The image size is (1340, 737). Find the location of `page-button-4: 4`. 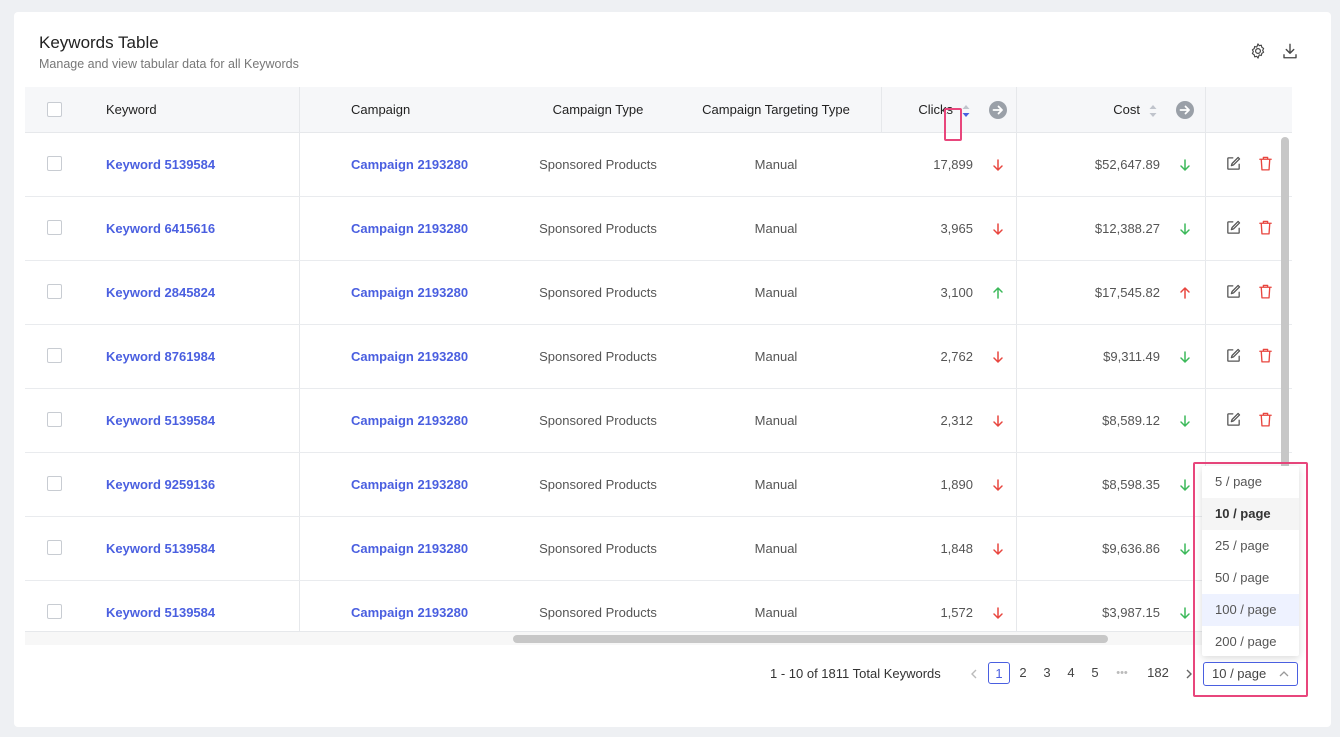

page-button-4: 4 is located at coordinates (1071, 673).